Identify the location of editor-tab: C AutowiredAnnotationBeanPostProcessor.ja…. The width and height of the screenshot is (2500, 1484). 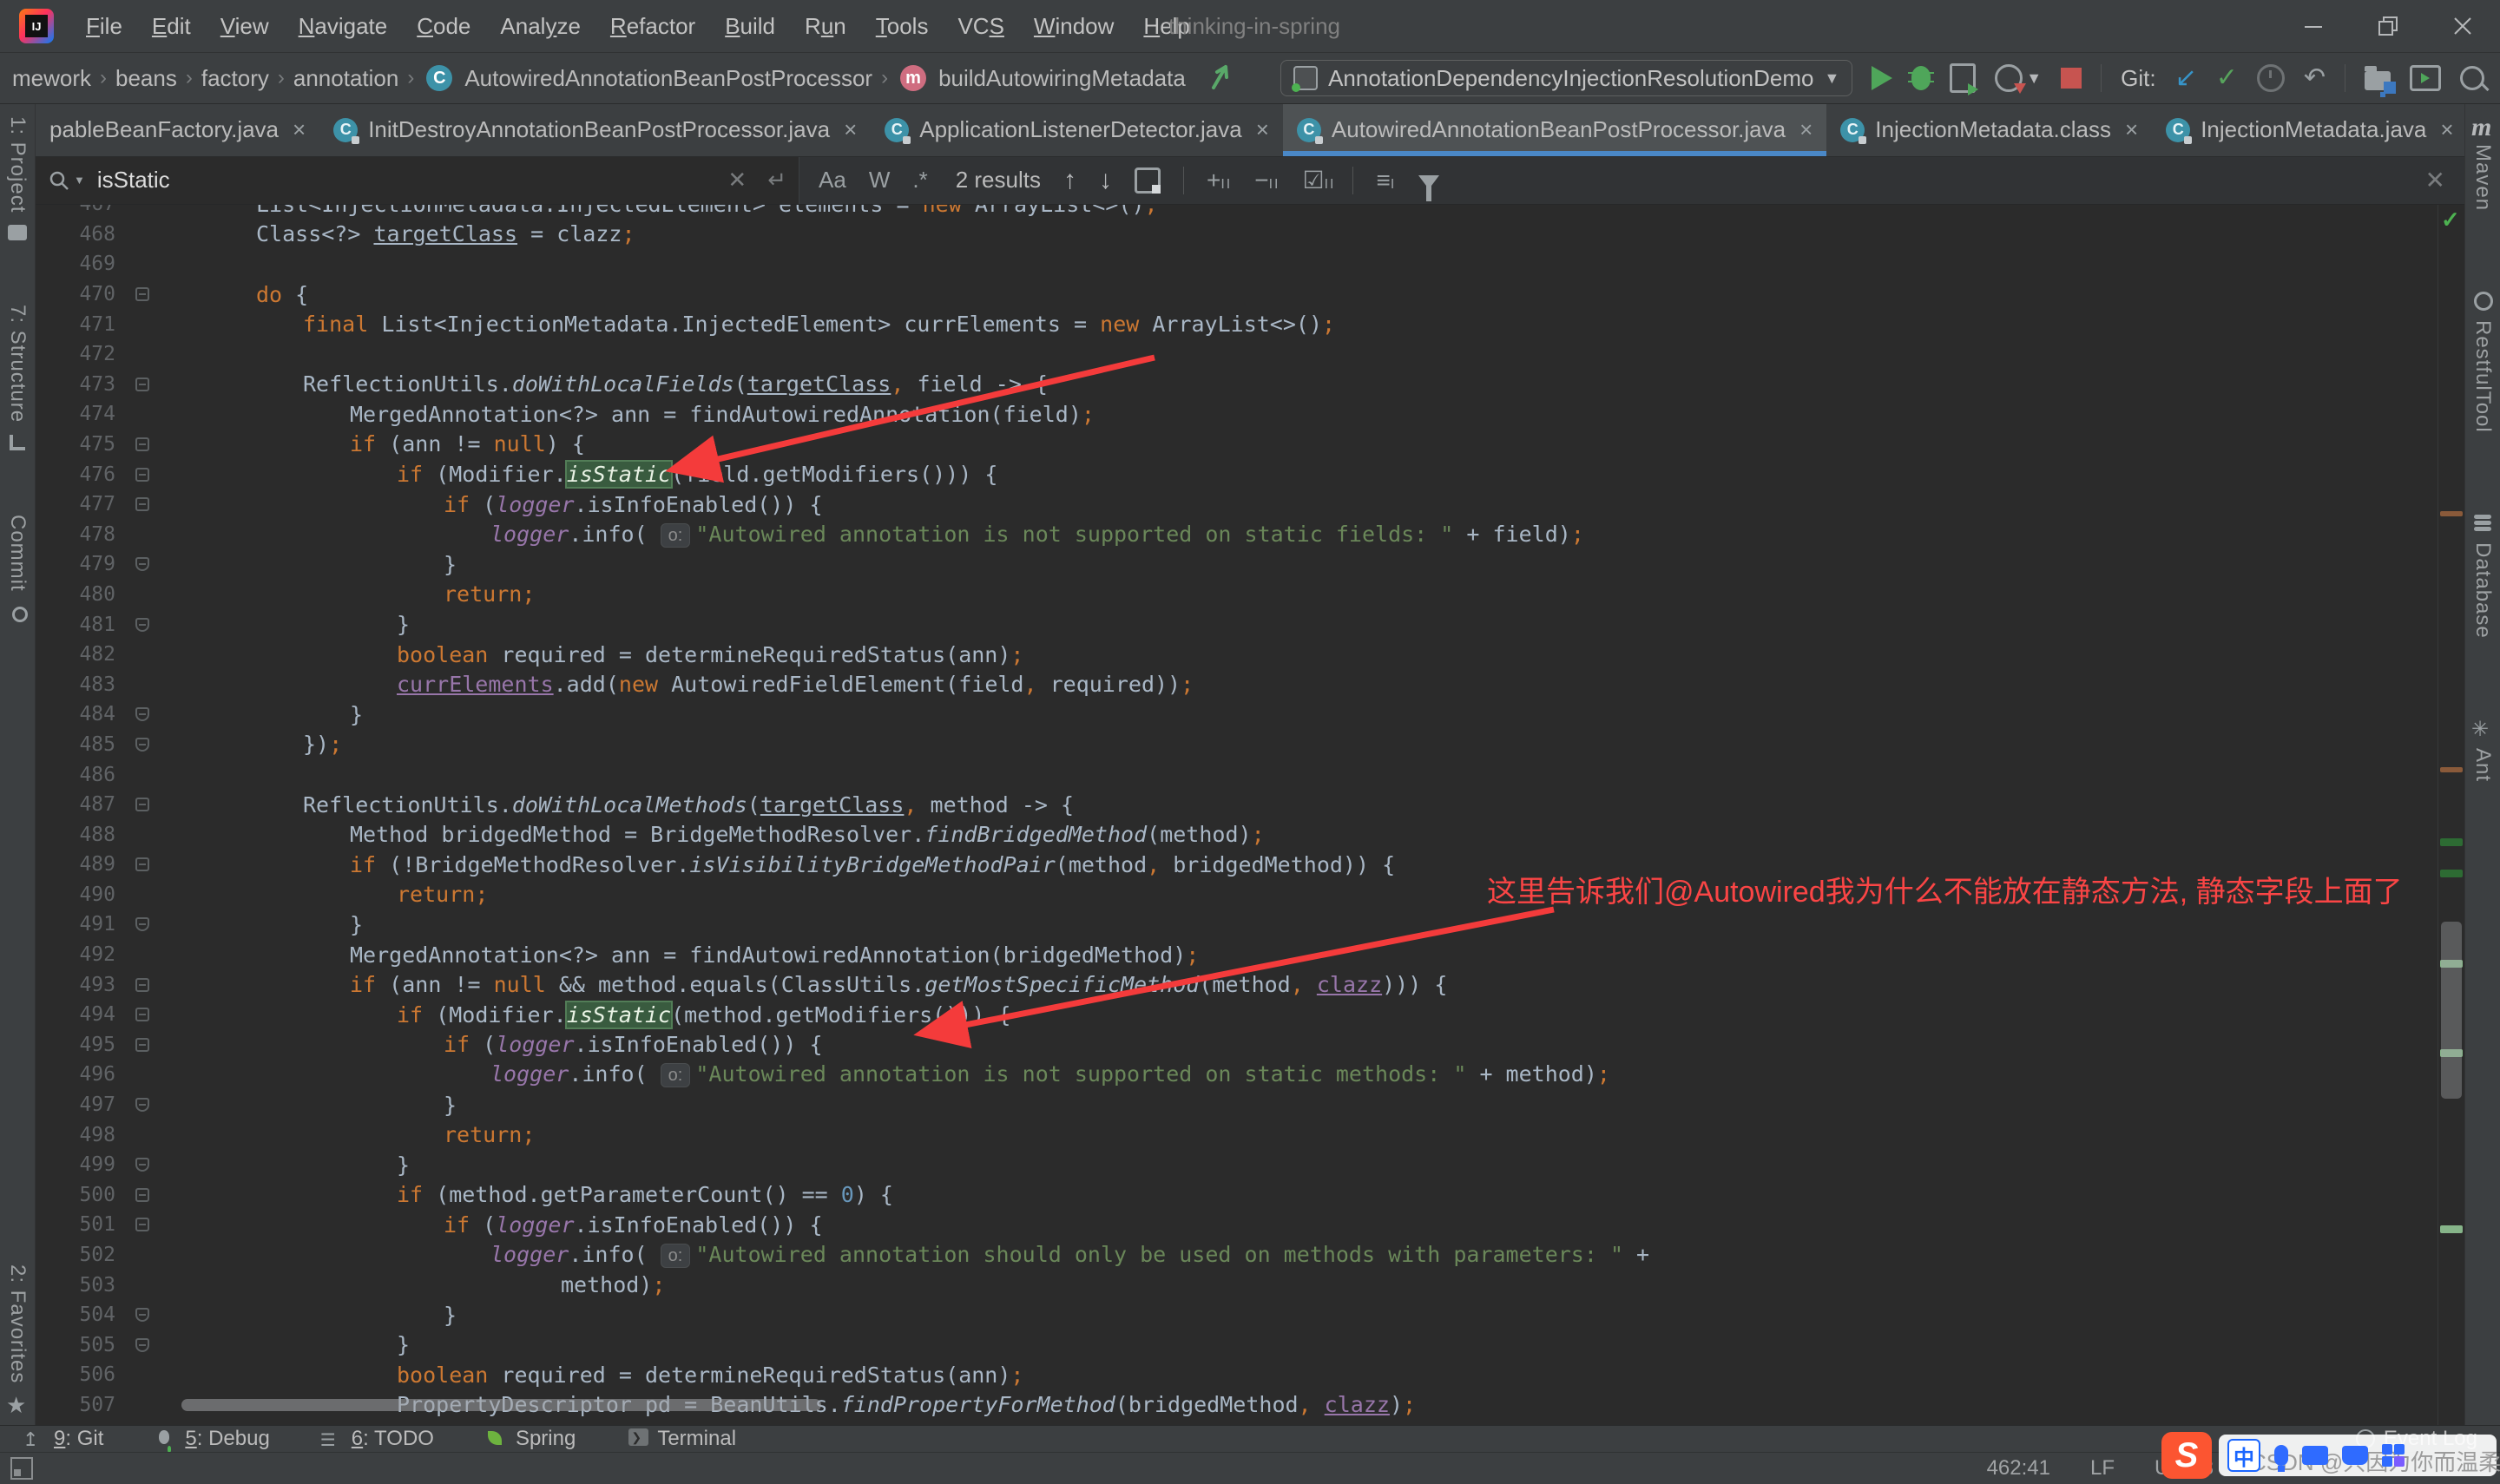
(1554, 130).